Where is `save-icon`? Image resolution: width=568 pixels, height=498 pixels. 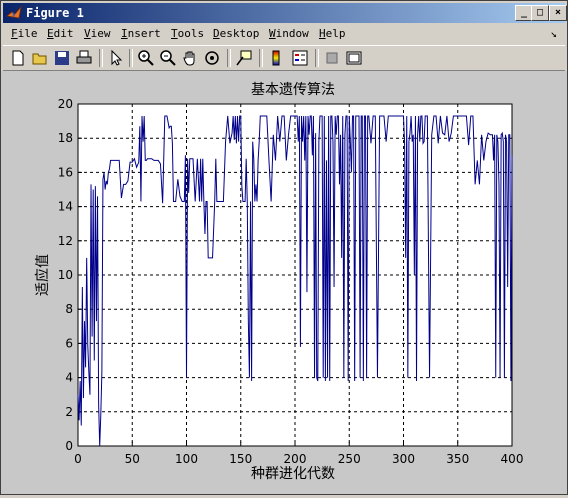
save-icon is located at coordinates (62, 58).